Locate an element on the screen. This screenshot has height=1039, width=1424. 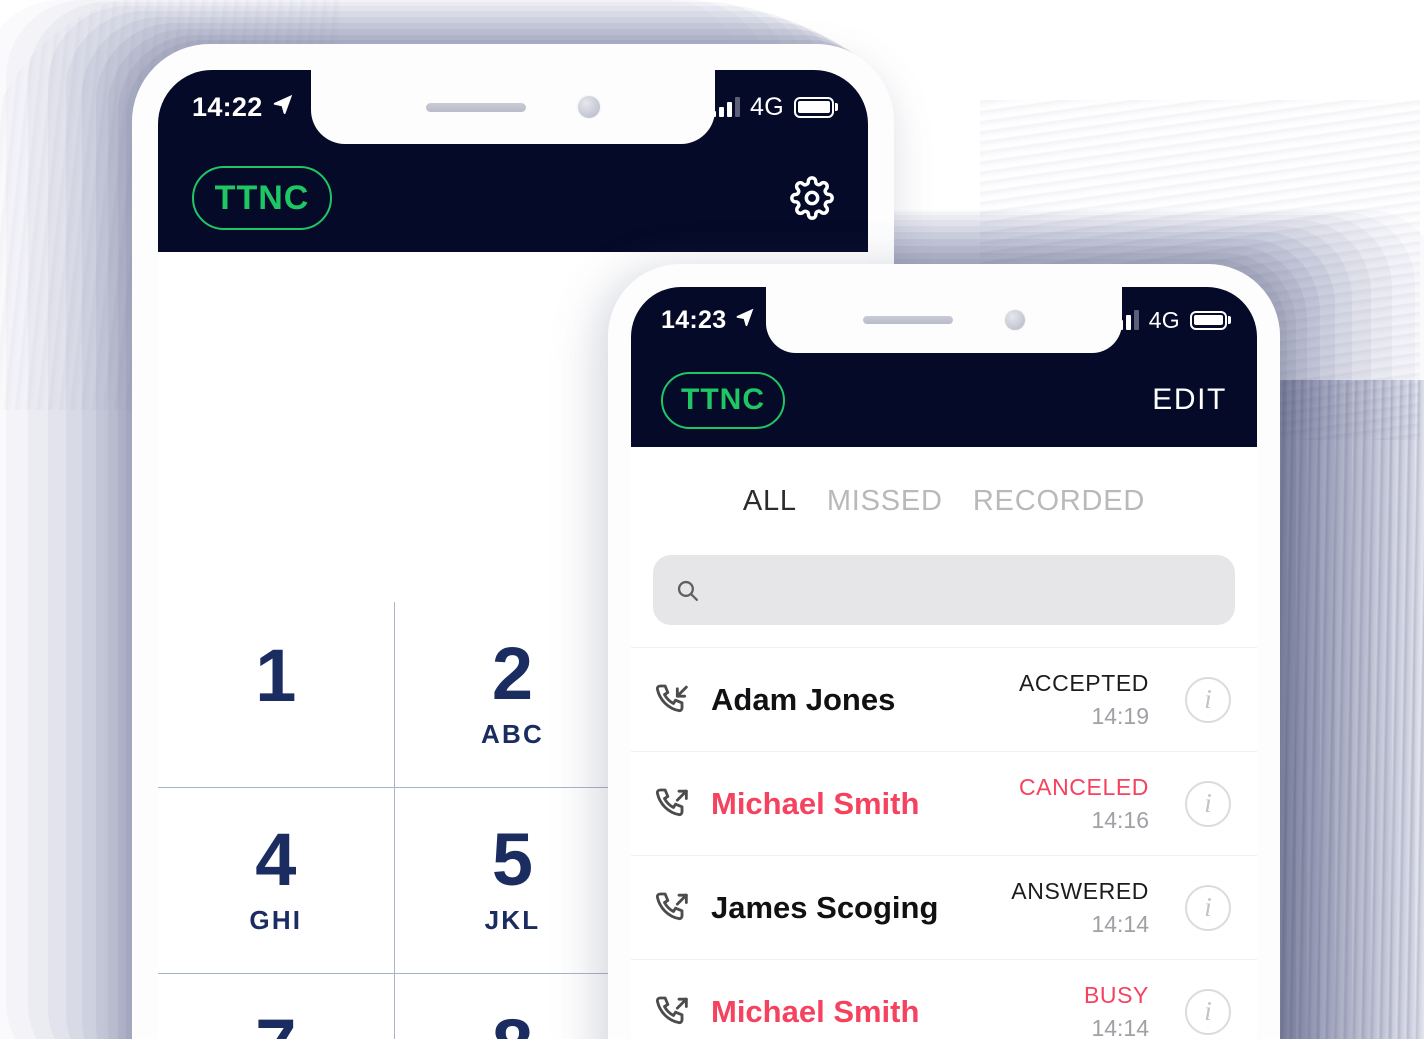
status-time: 14:23 is located at coordinates (694, 319).